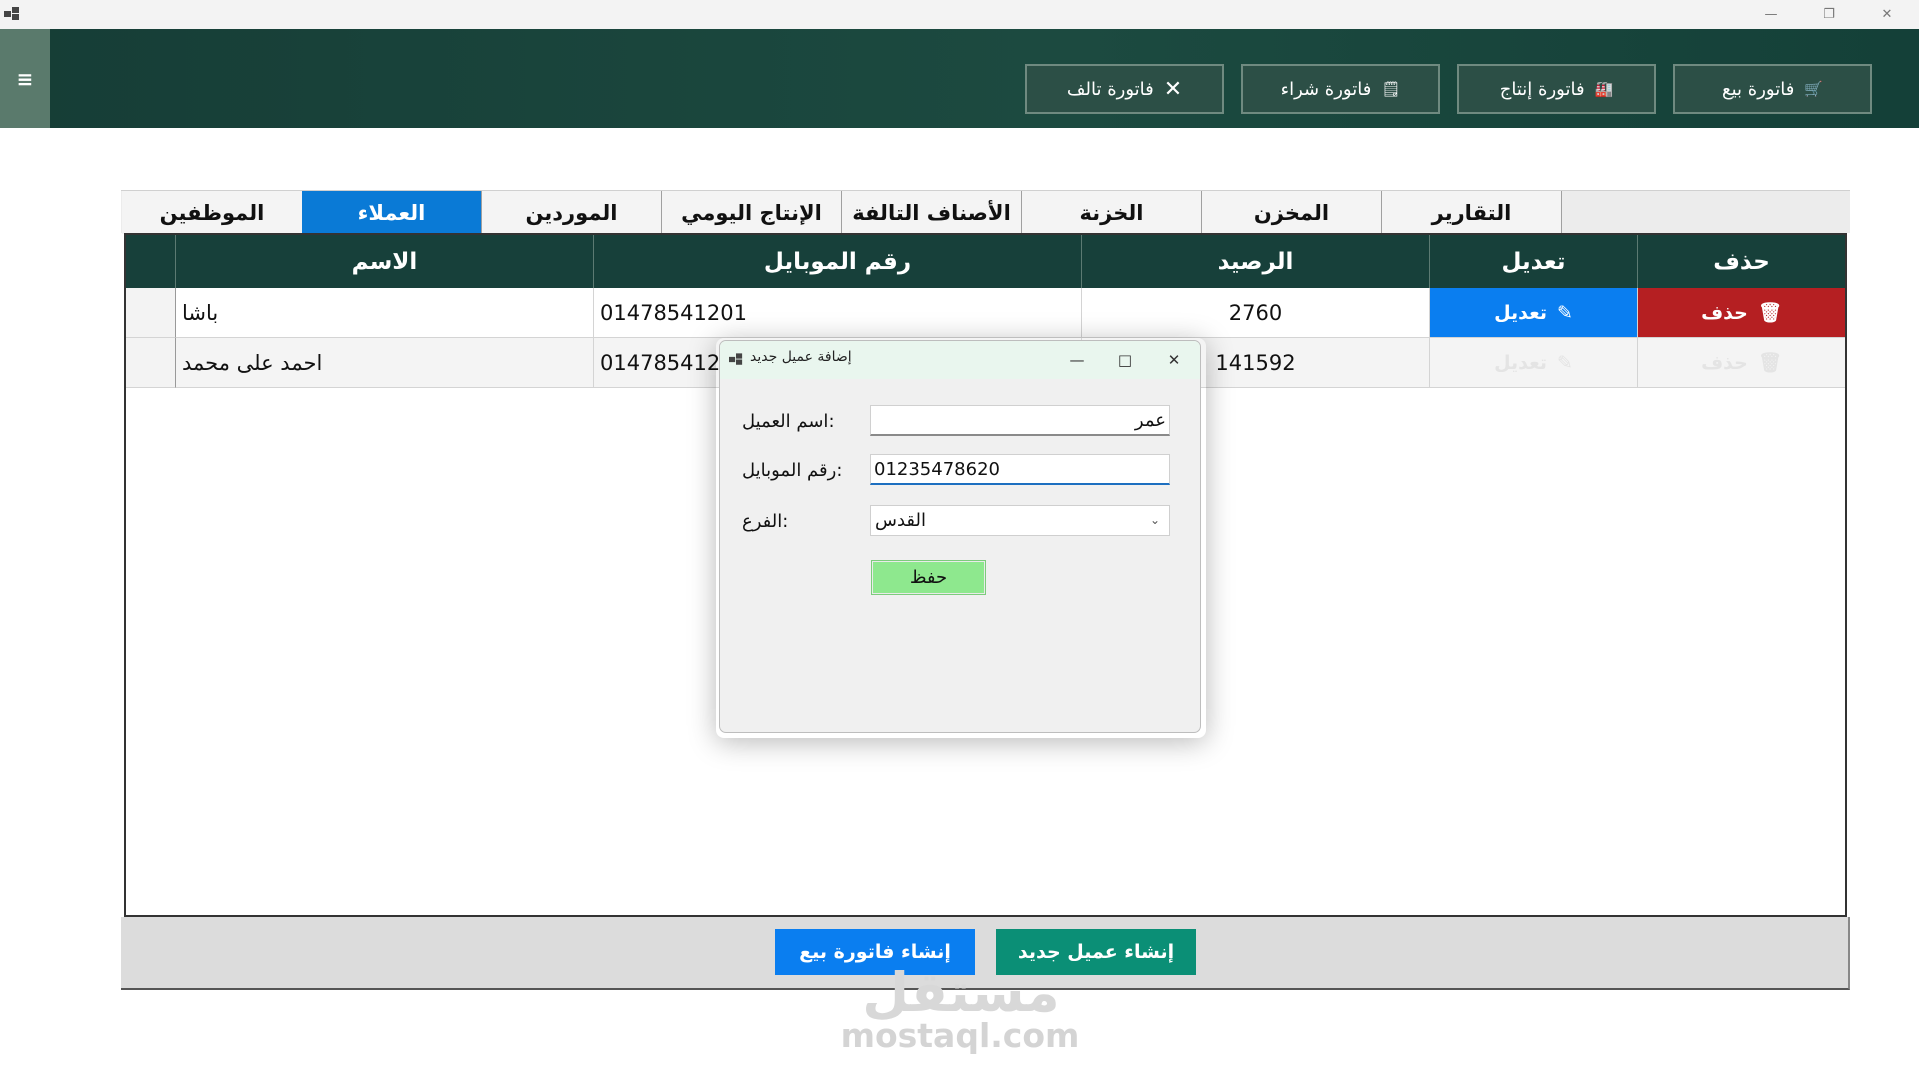 The height and width of the screenshot is (1079, 1919). I want to click on chevron-down-icon: ⌄, so click(1155, 520).